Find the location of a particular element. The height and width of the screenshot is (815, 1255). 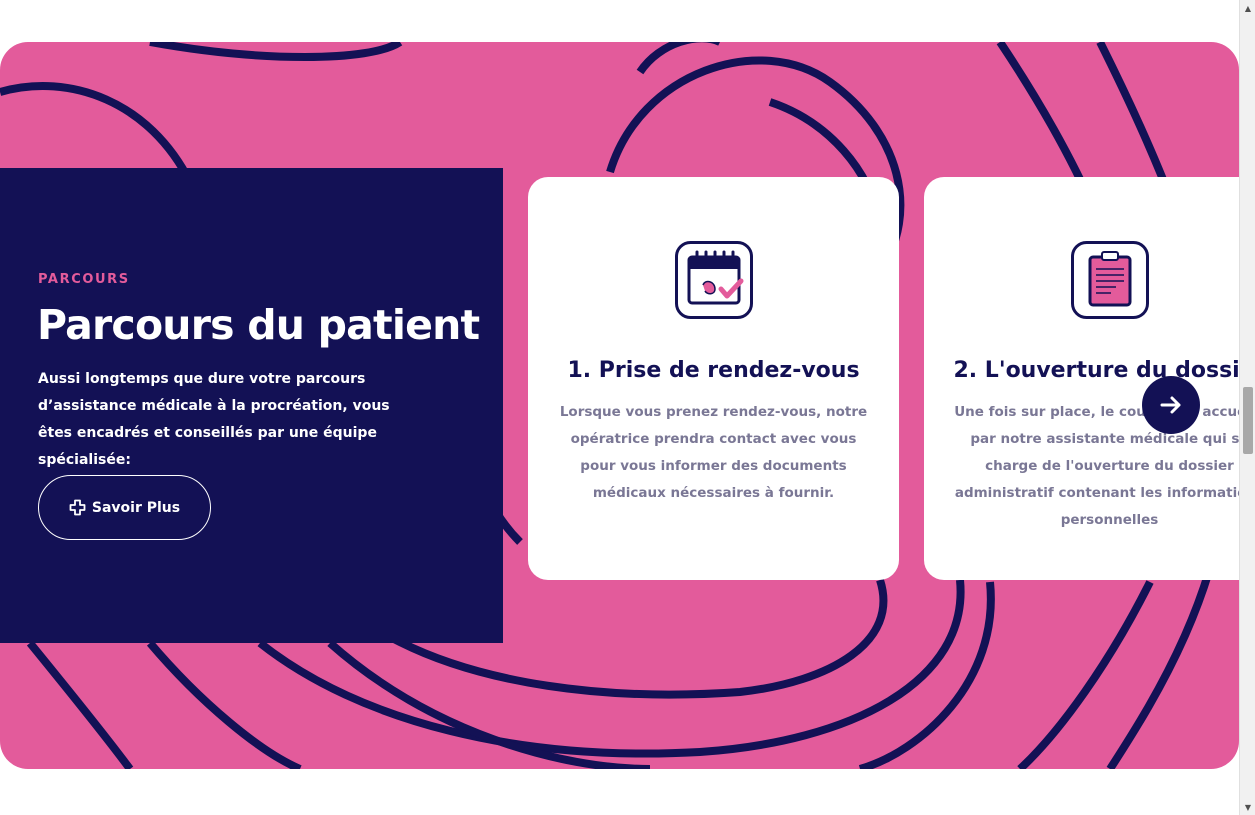

page-scrollbar: ▲ ▼ is located at coordinates (1247, 407).